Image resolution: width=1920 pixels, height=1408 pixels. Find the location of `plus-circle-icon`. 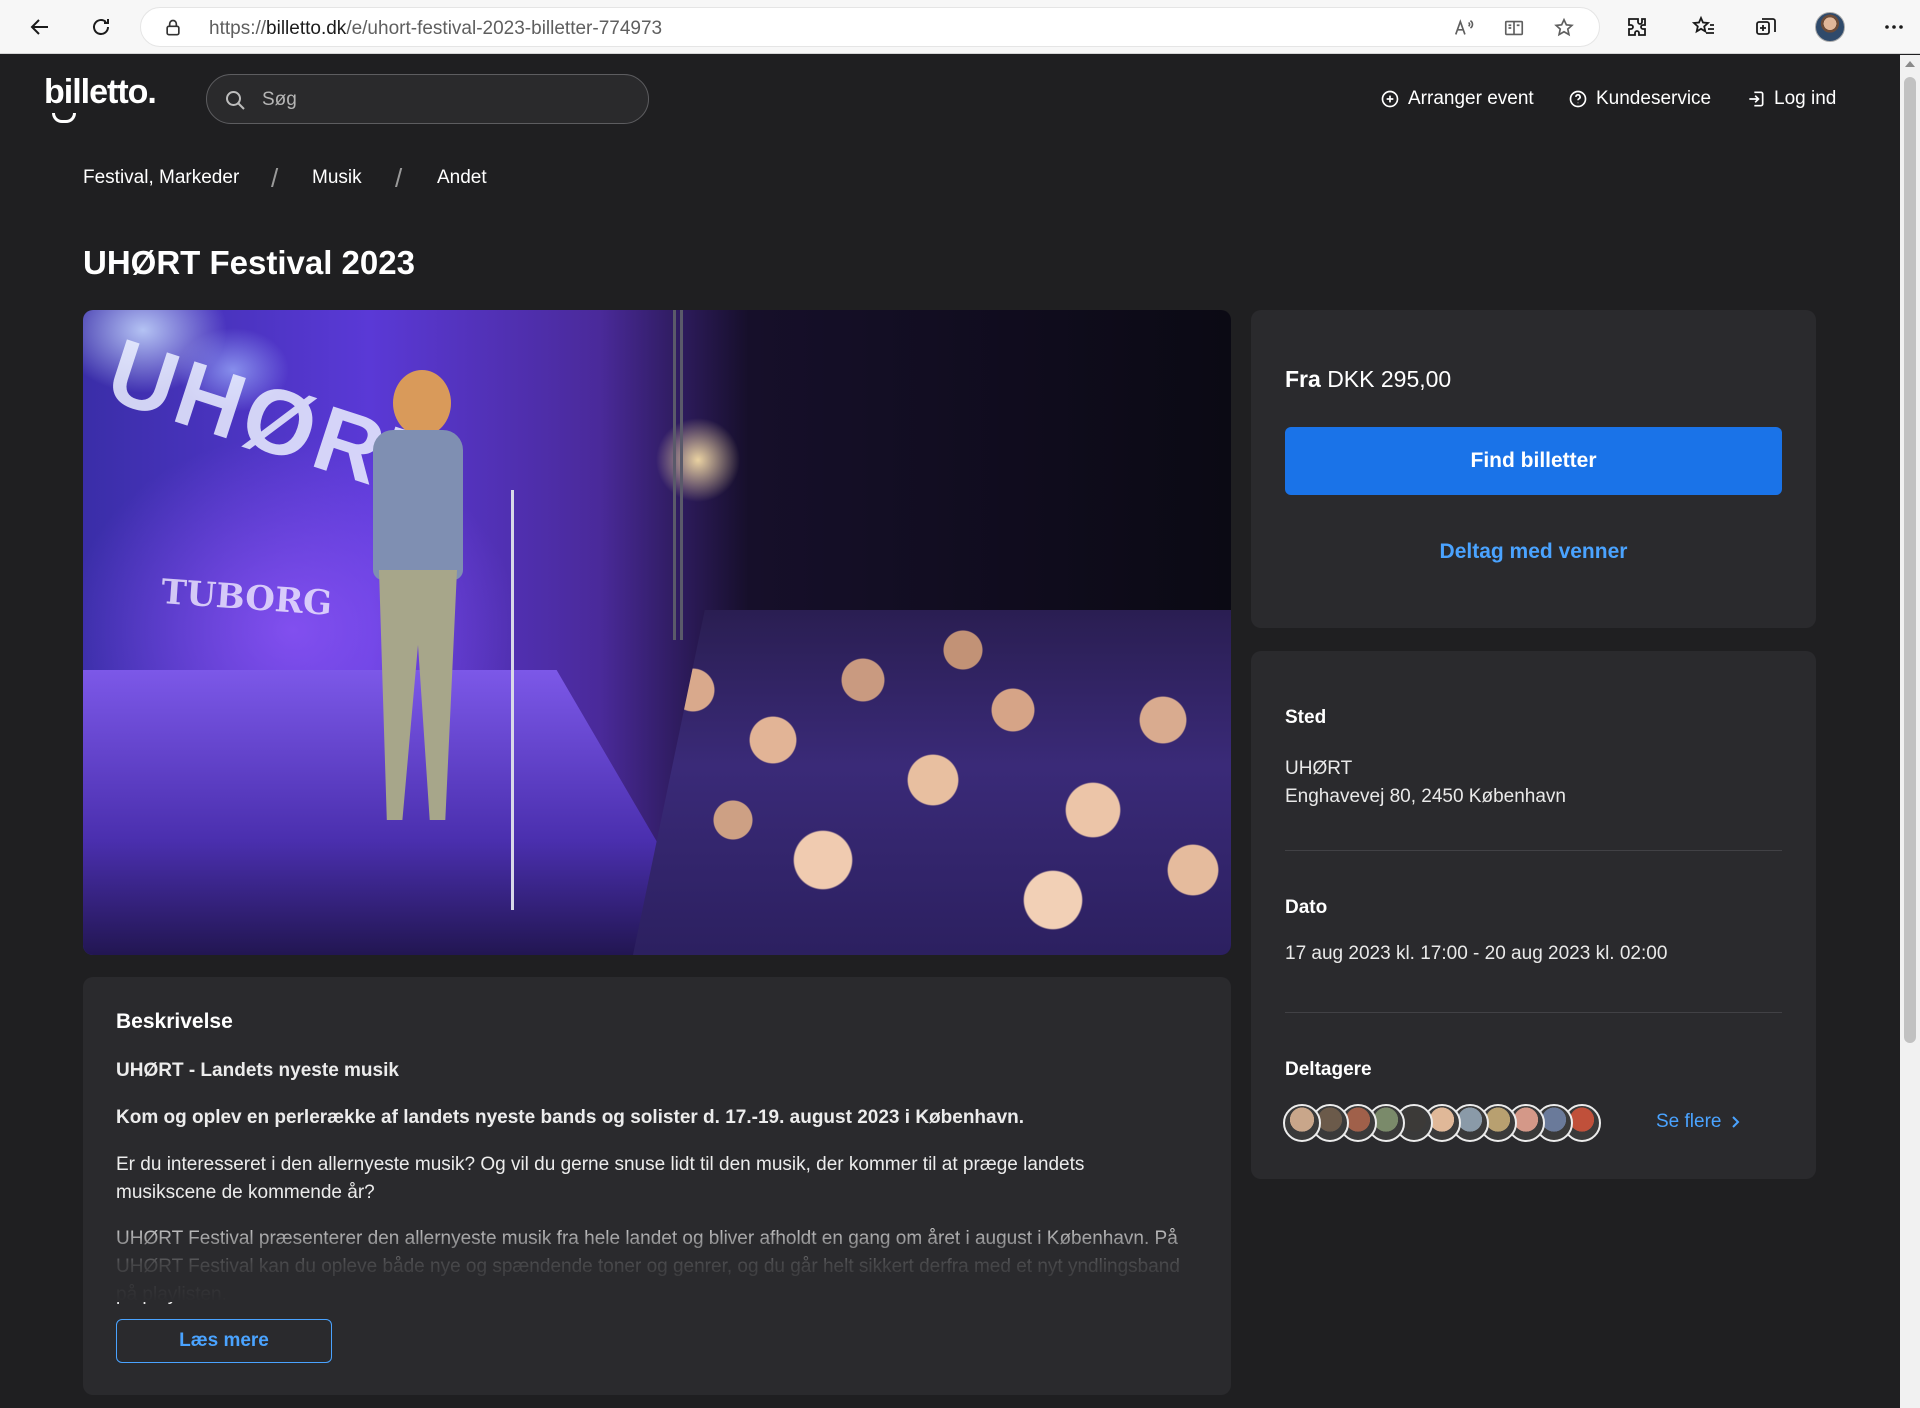

plus-circle-icon is located at coordinates (1390, 99).